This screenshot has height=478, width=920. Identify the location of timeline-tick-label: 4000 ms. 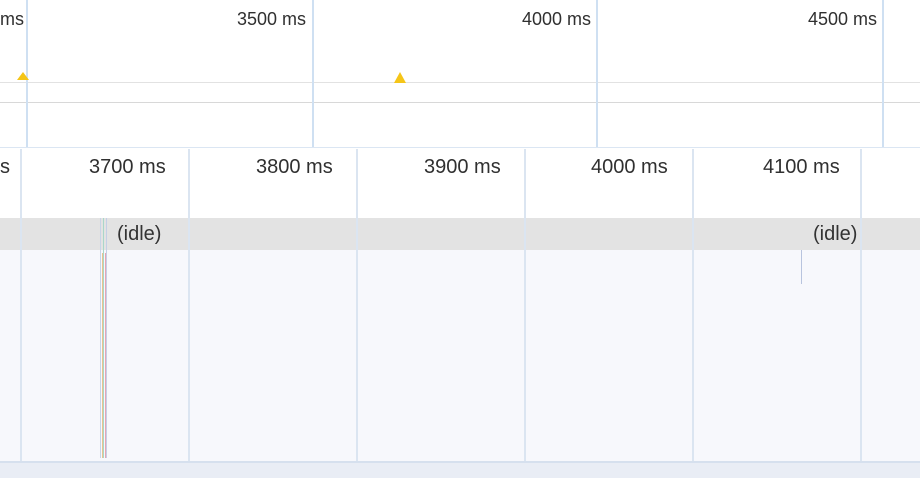
(629, 167).